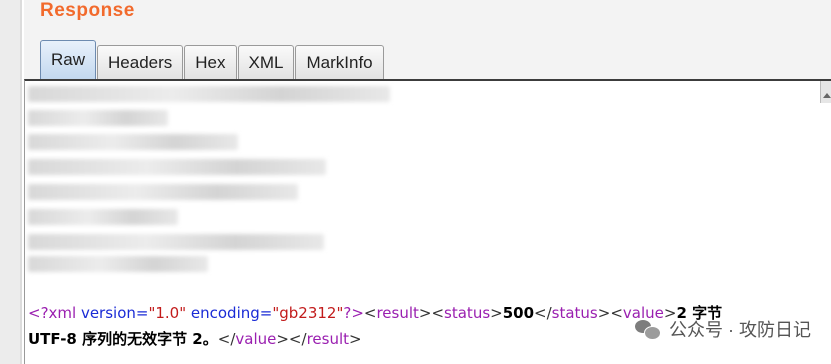  What do you see at coordinates (574, 313) in the screenshot?
I see `tag-status-close: status` at bounding box center [574, 313].